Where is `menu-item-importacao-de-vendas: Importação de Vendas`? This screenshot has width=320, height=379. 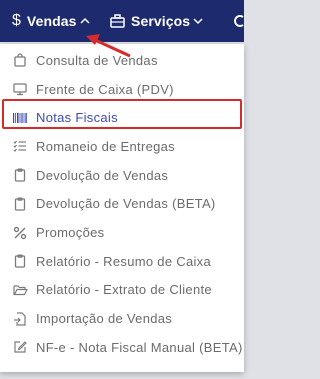 menu-item-importacao-de-vendas: Importação de Vendas is located at coordinates (122, 318).